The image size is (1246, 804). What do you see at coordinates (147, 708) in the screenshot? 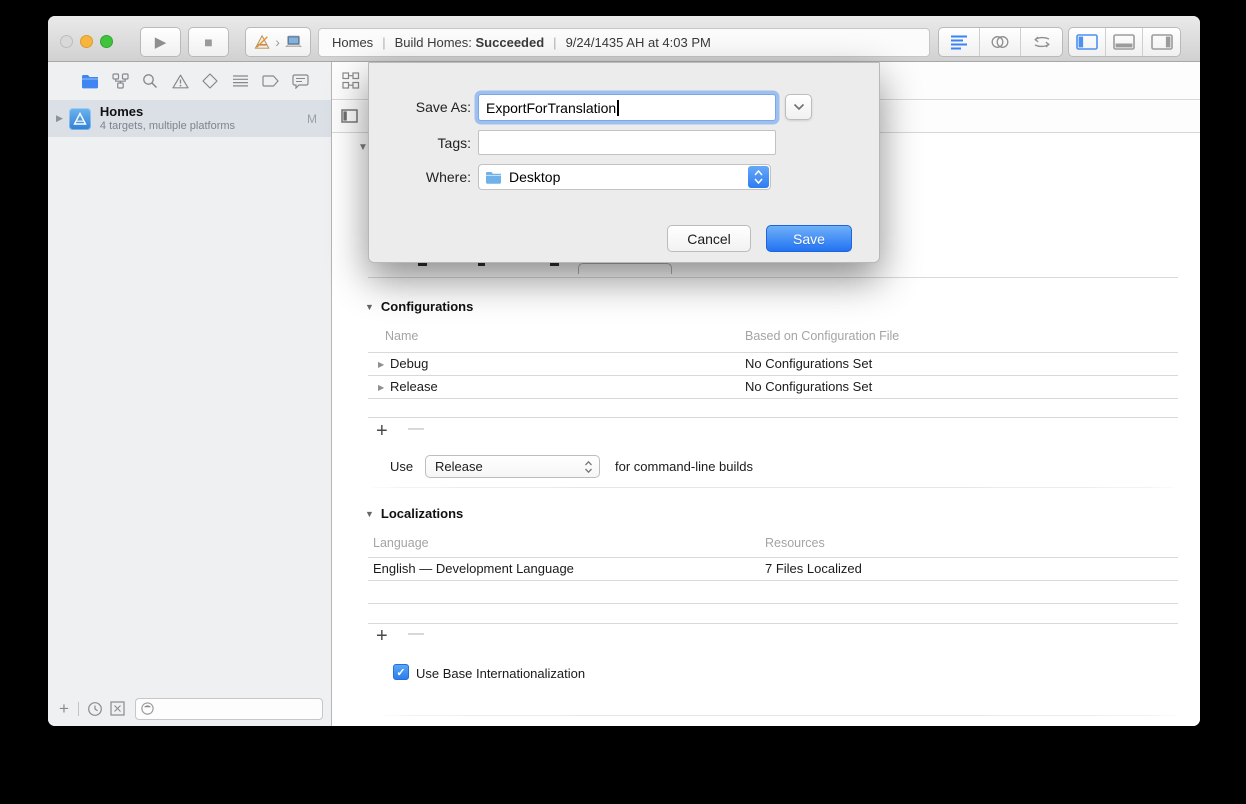
I see `filter-icon` at bounding box center [147, 708].